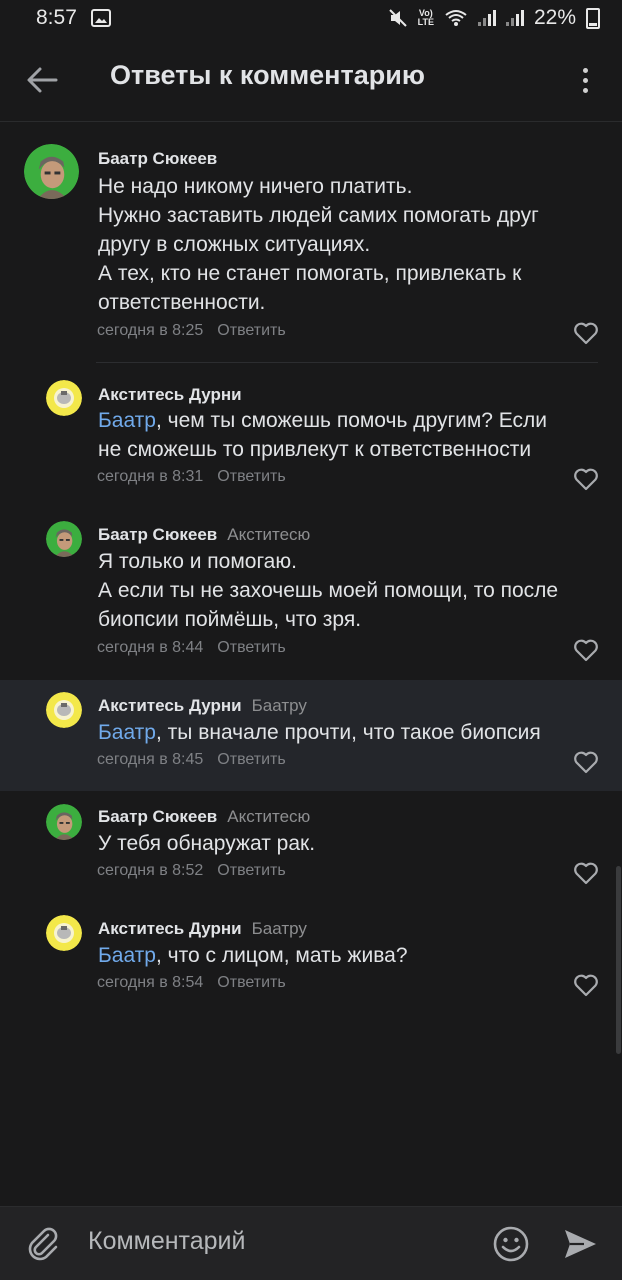 The image size is (622, 1280). I want to click on emoji-icon, so click(511, 1244).